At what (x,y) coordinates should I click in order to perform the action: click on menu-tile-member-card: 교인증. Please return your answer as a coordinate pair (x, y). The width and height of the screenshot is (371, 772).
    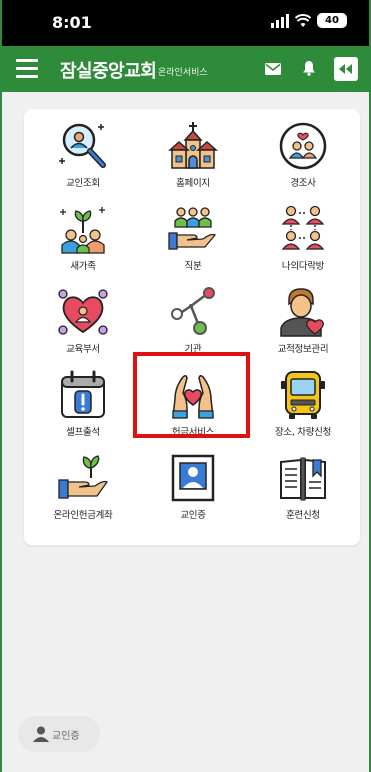
    Looking at the image, I should click on (193, 490).